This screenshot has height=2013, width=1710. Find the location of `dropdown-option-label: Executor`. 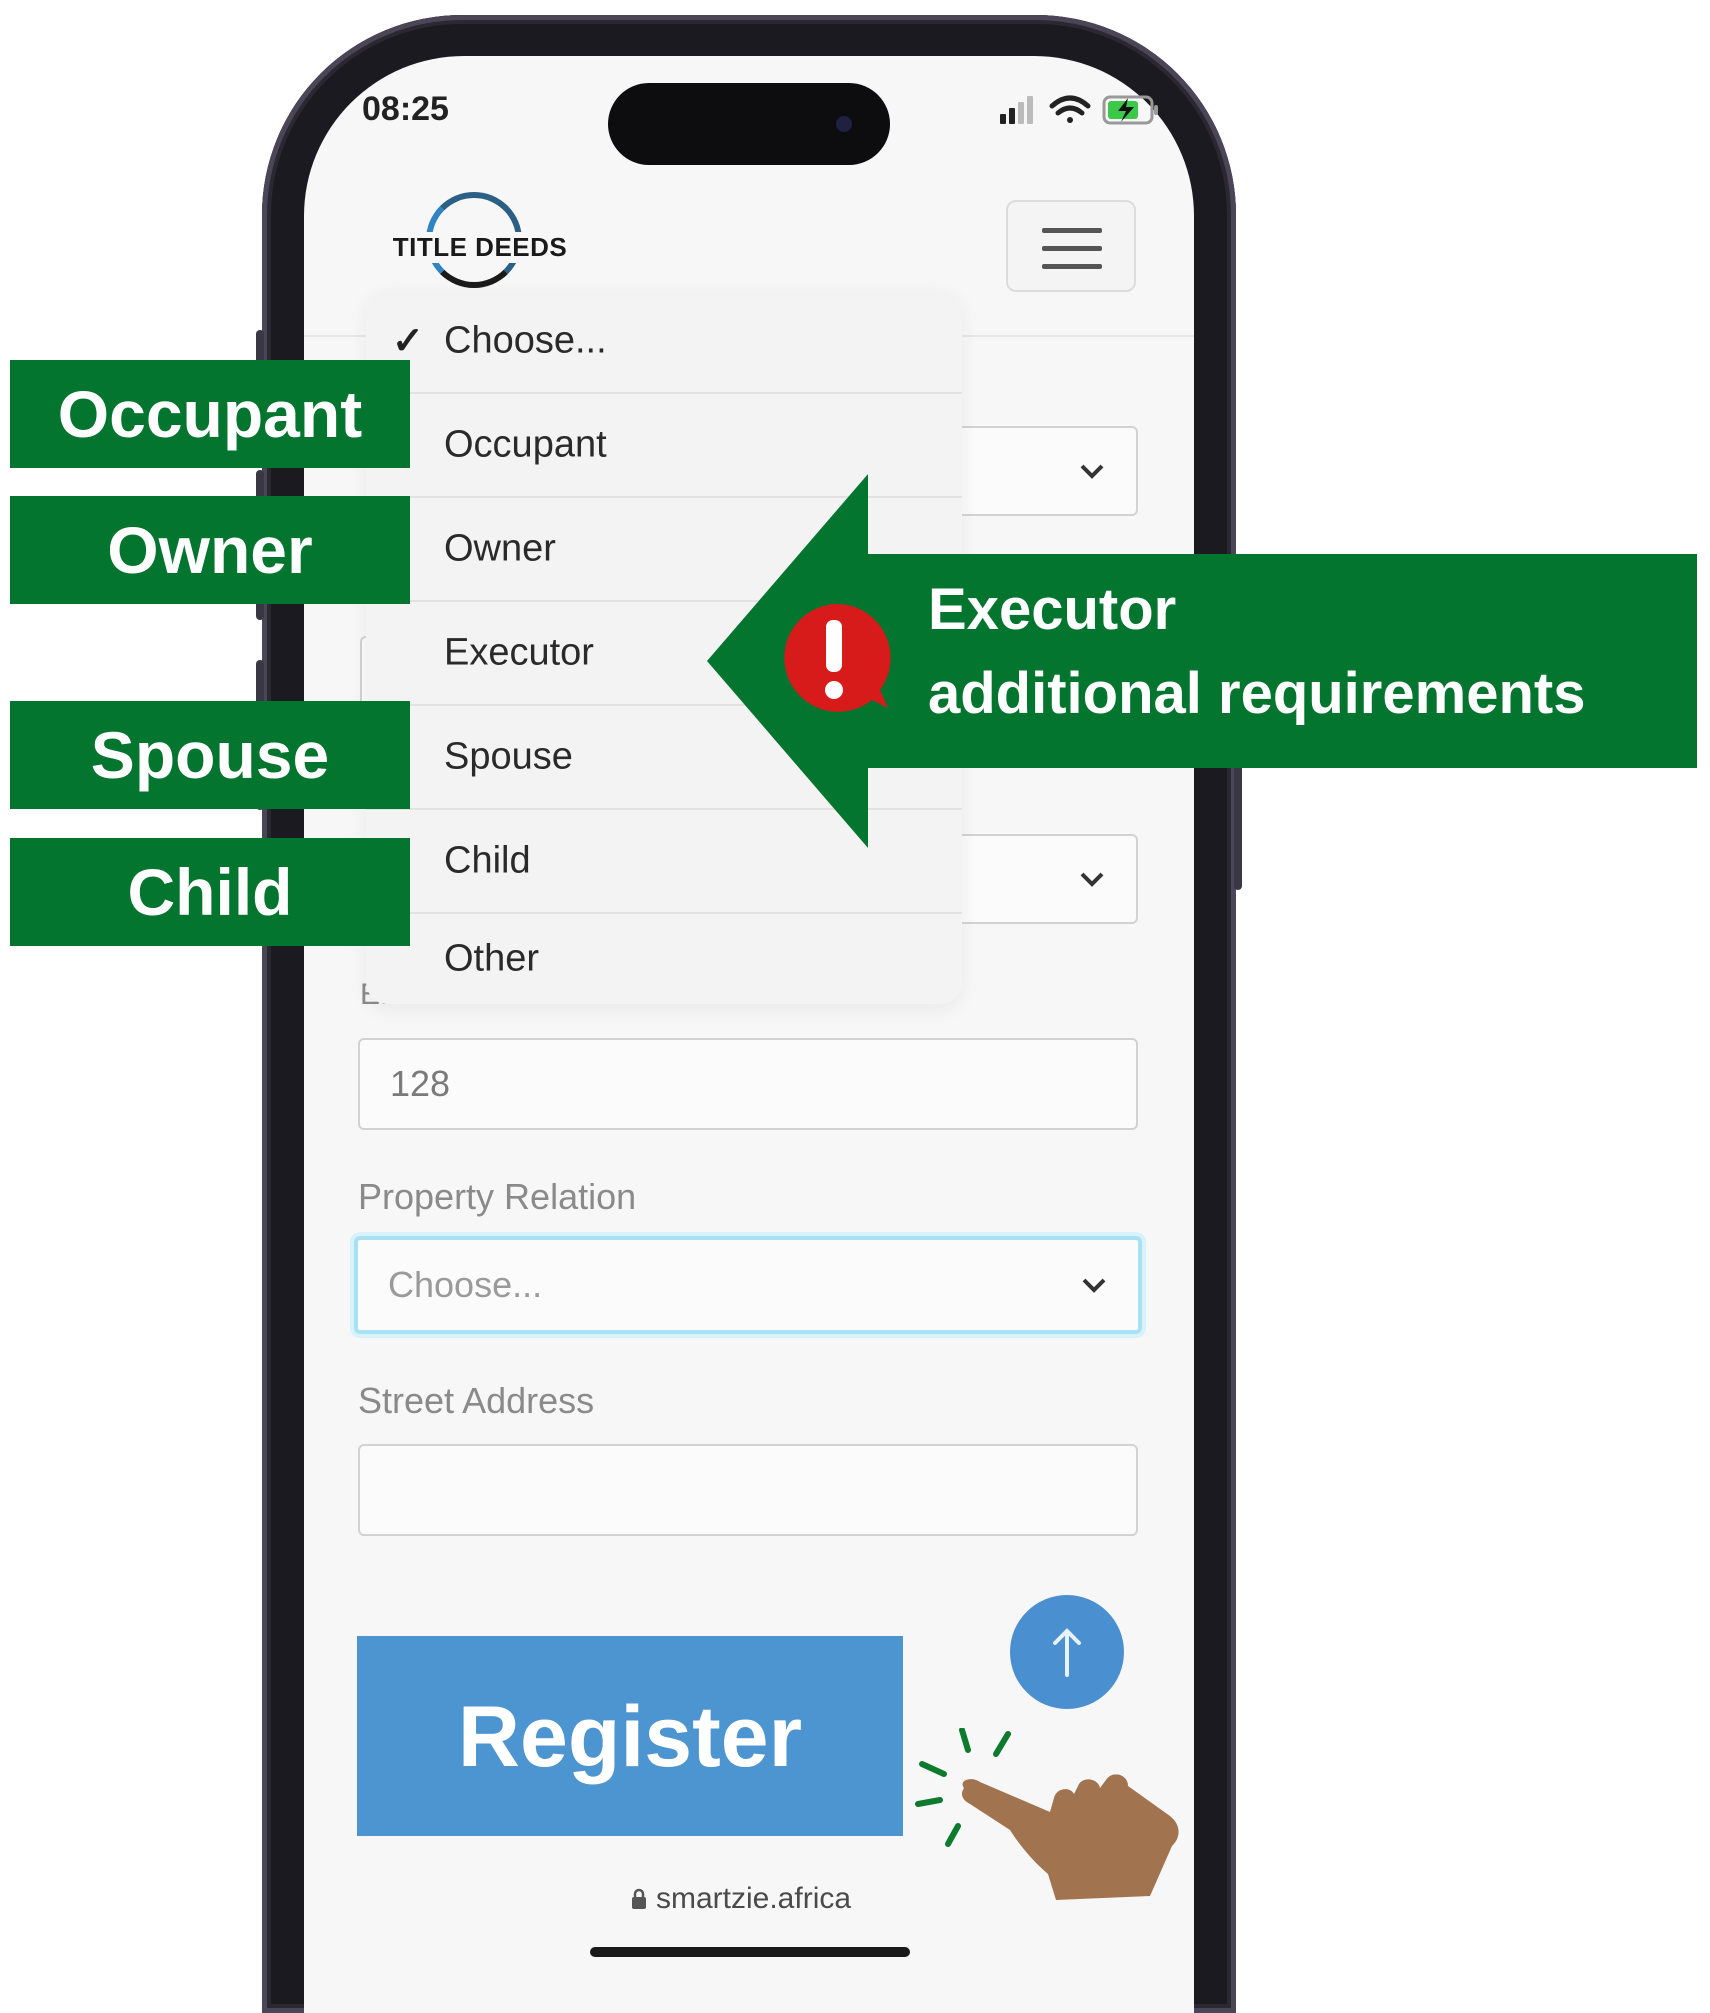

dropdown-option-label: Executor is located at coordinates (519, 652).